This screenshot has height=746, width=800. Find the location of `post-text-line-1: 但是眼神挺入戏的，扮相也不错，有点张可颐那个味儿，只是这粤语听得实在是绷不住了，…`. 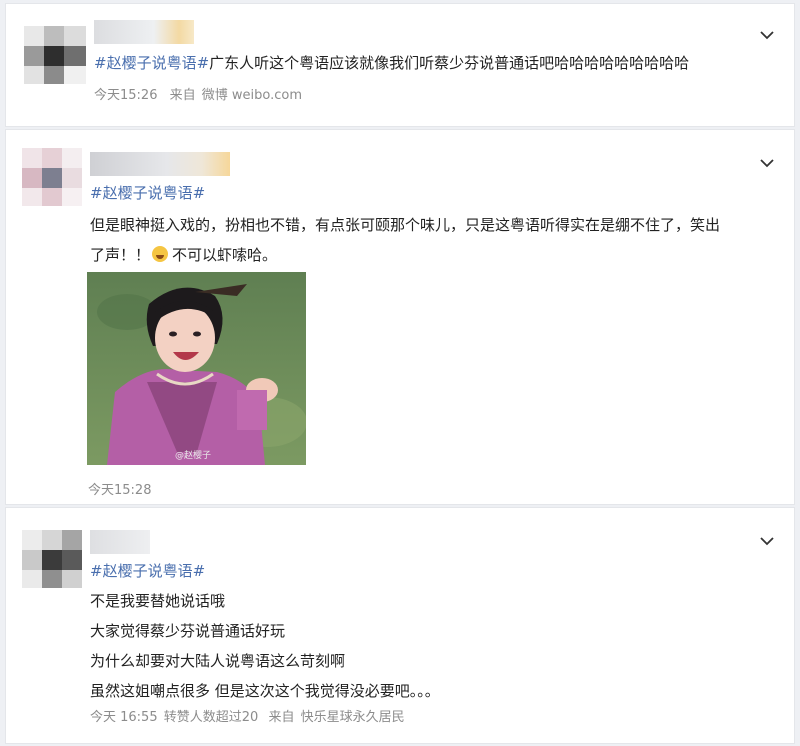

post-text-line-1: 但是眼神挺入戏的，扮相也不错，有点张可颐那个味儿，只是这粤语听得实在是绷不住了，… is located at coordinates (405, 225).